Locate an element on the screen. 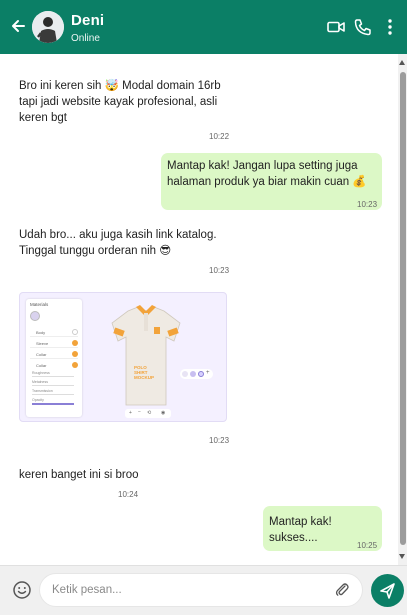 This screenshot has width=407, height=615. message-time: 10:22 is located at coordinates (219, 136).